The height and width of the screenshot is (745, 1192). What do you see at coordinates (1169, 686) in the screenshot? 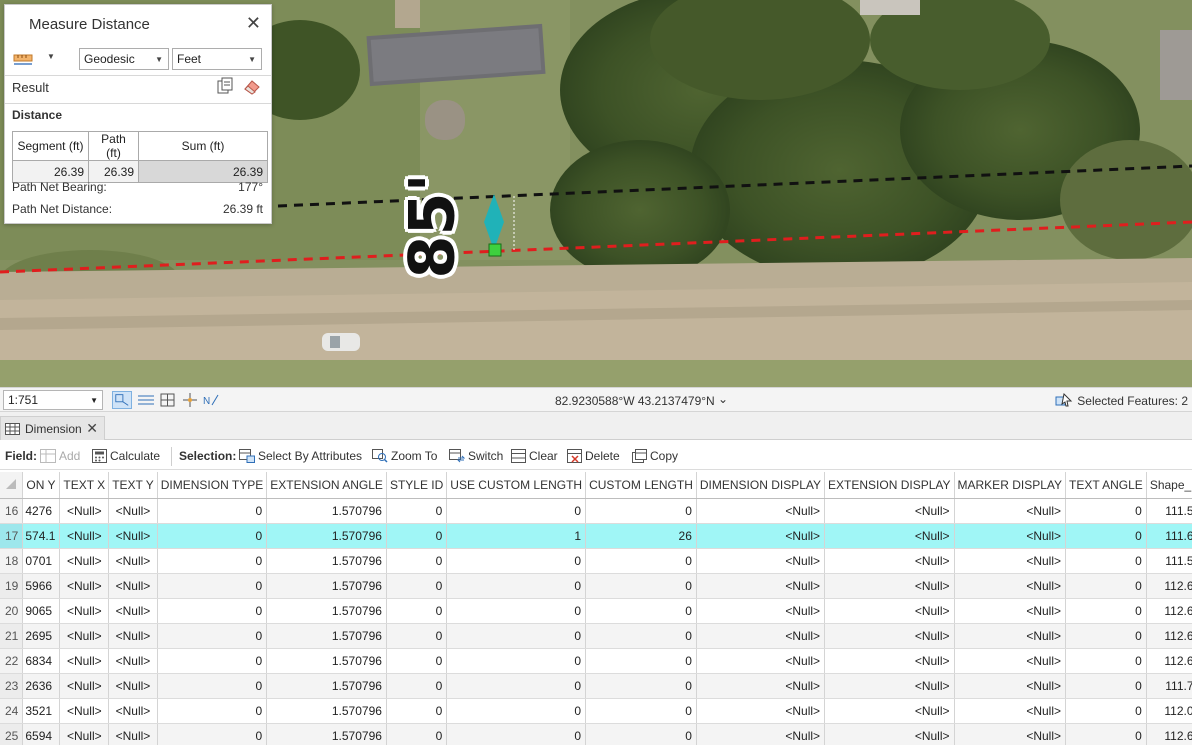
I see `table-cell: 111.778025` at bounding box center [1169, 686].